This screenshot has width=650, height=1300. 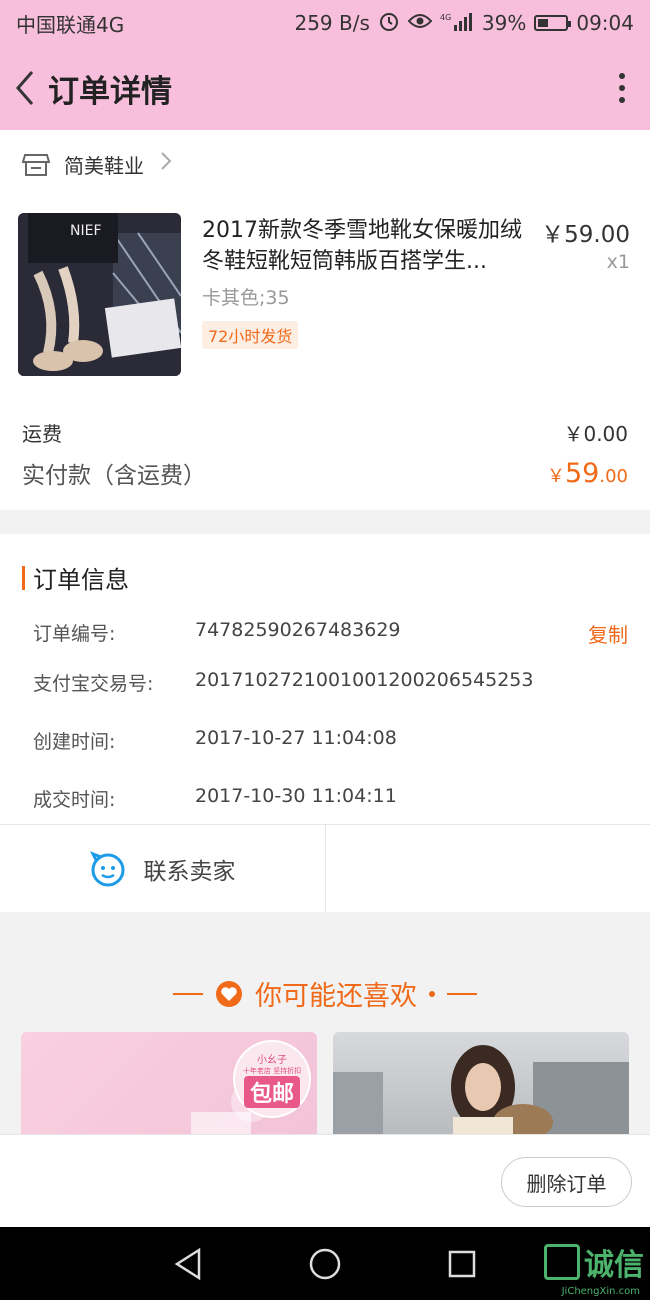 What do you see at coordinates (169, 1083) in the screenshot?
I see `recommend-product-card: 小幺子 十年老店 坚持折扣 包邮` at bounding box center [169, 1083].